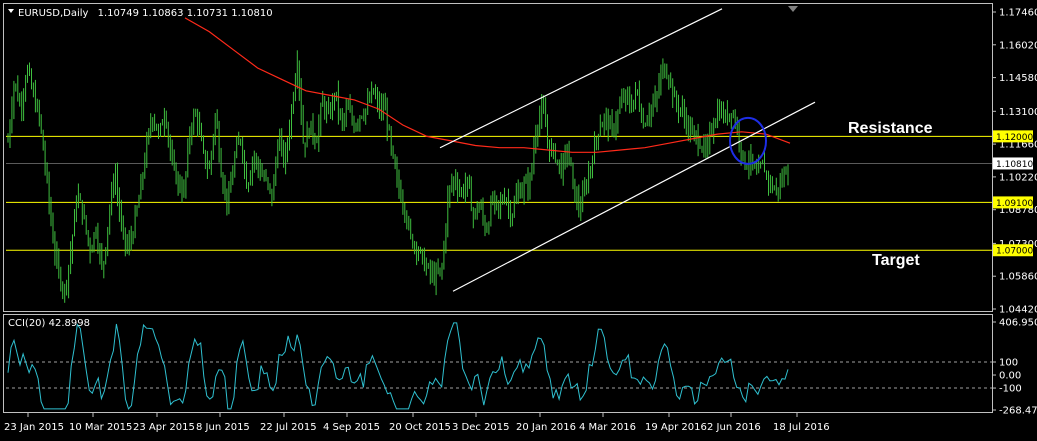 The image size is (1037, 441). What do you see at coordinates (1018, 45) in the screenshot?
I see `price-tick-label: 1.16020` at bounding box center [1018, 45].